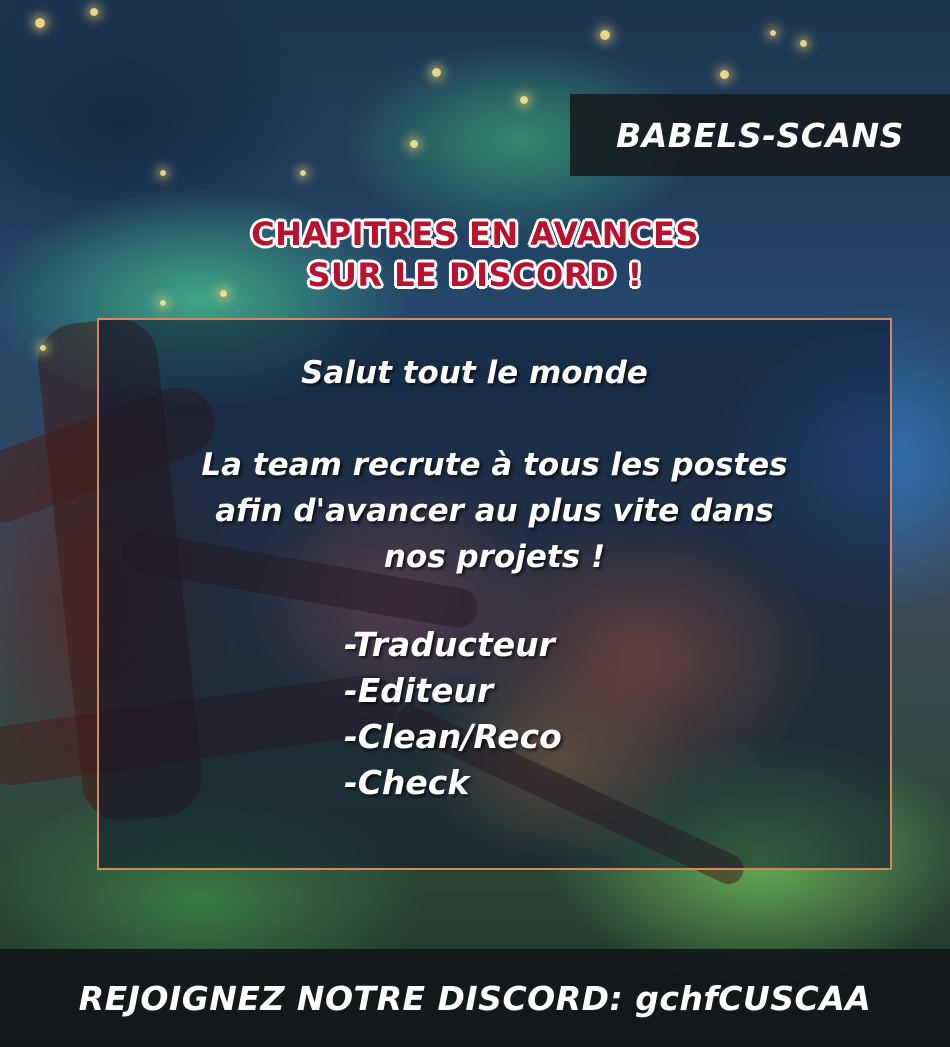 The height and width of the screenshot is (1047, 950). What do you see at coordinates (407, 782) in the screenshot?
I see `role-item: -Check` at bounding box center [407, 782].